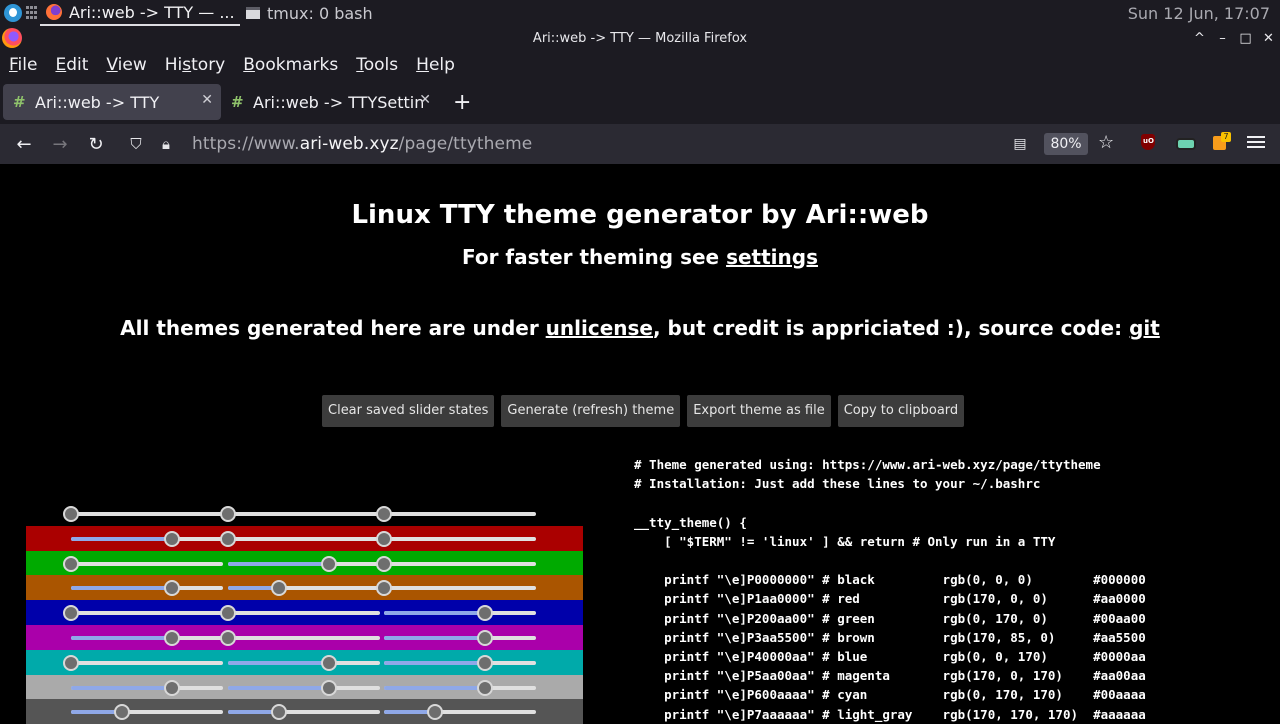 The height and width of the screenshot is (724, 1280). What do you see at coordinates (1020, 144) in the screenshot?
I see `reader-view-icon: ▤` at bounding box center [1020, 144].